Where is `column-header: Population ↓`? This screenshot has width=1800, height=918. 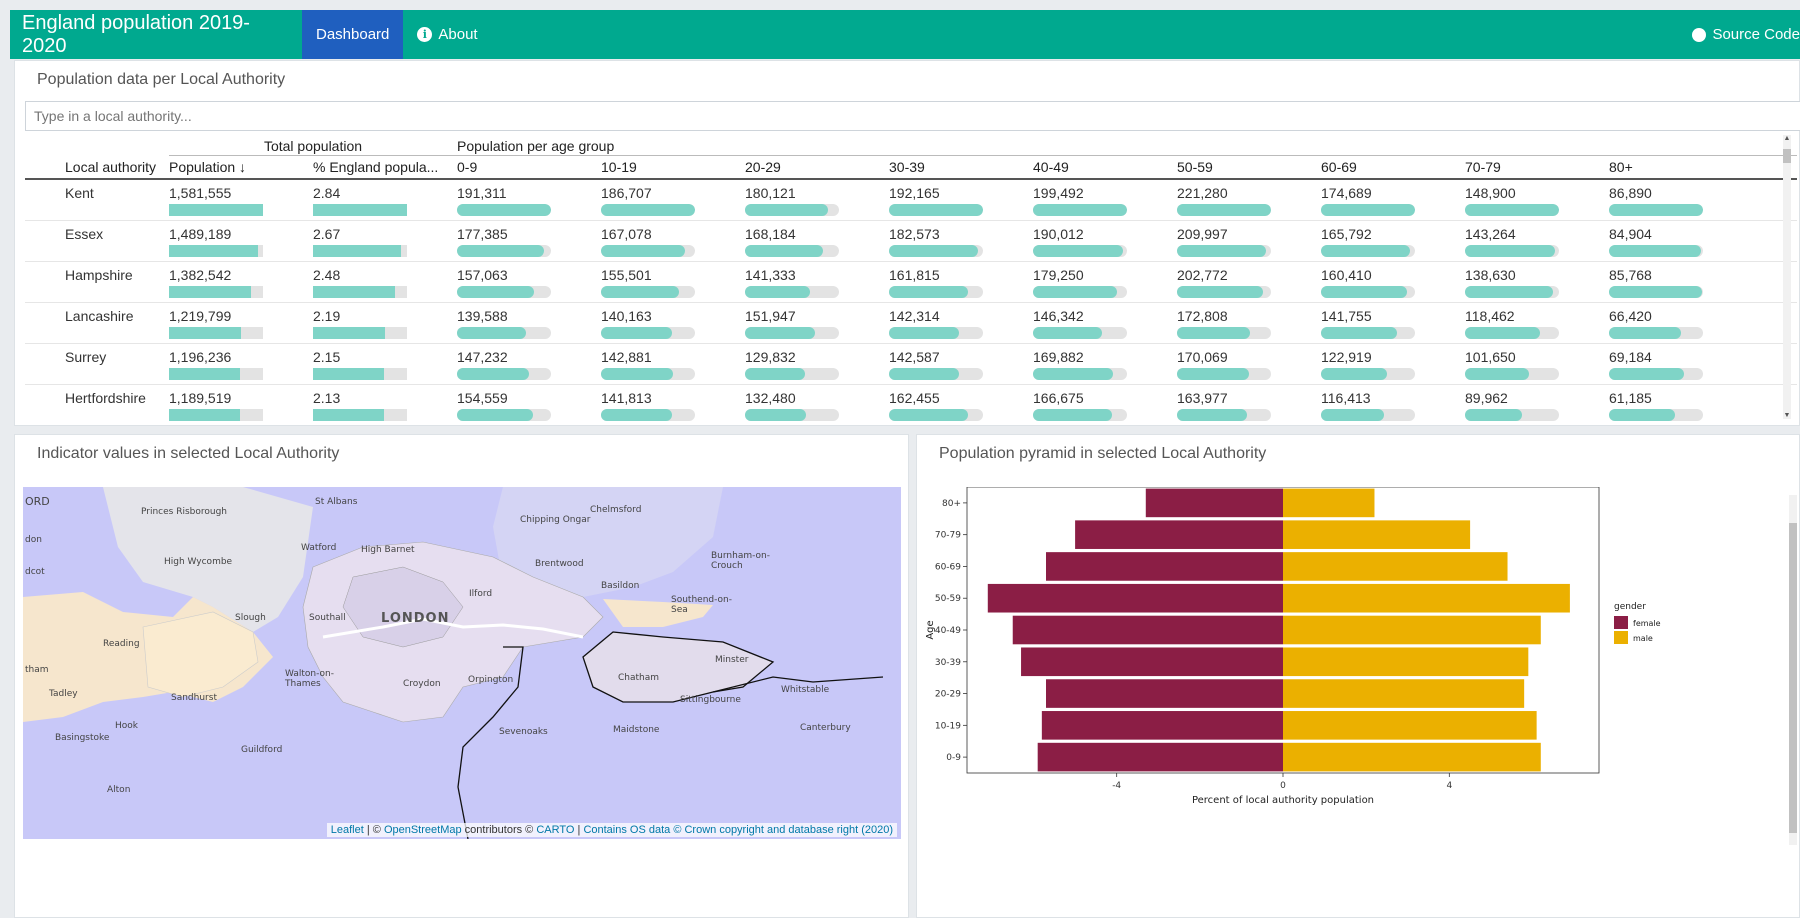
column-header: Population ↓ is located at coordinates (241, 167).